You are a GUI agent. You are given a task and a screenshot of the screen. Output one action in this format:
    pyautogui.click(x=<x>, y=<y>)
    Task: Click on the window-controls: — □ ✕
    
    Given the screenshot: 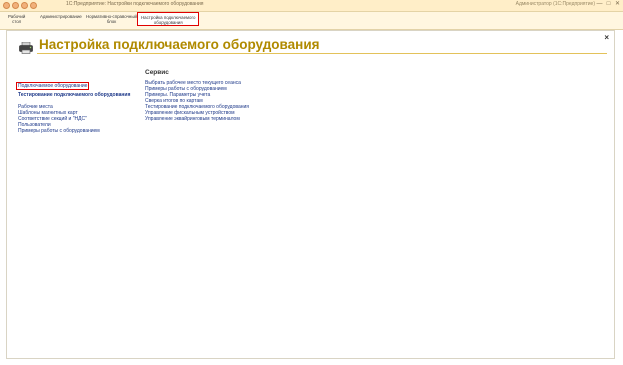 What is the action you would take?
    pyautogui.click(x=608, y=4)
    